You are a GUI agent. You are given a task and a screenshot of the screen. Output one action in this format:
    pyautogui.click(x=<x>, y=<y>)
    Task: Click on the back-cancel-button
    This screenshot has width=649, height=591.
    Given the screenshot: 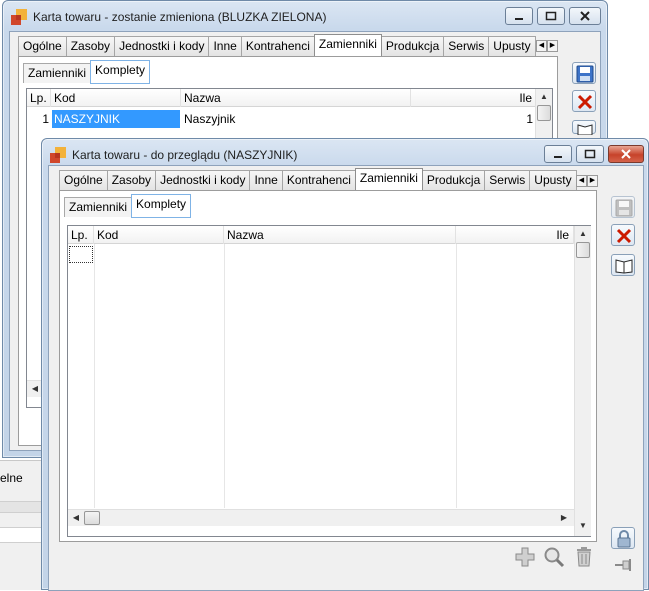 What is the action you would take?
    pyautogui.click(x=584, y=101)
    